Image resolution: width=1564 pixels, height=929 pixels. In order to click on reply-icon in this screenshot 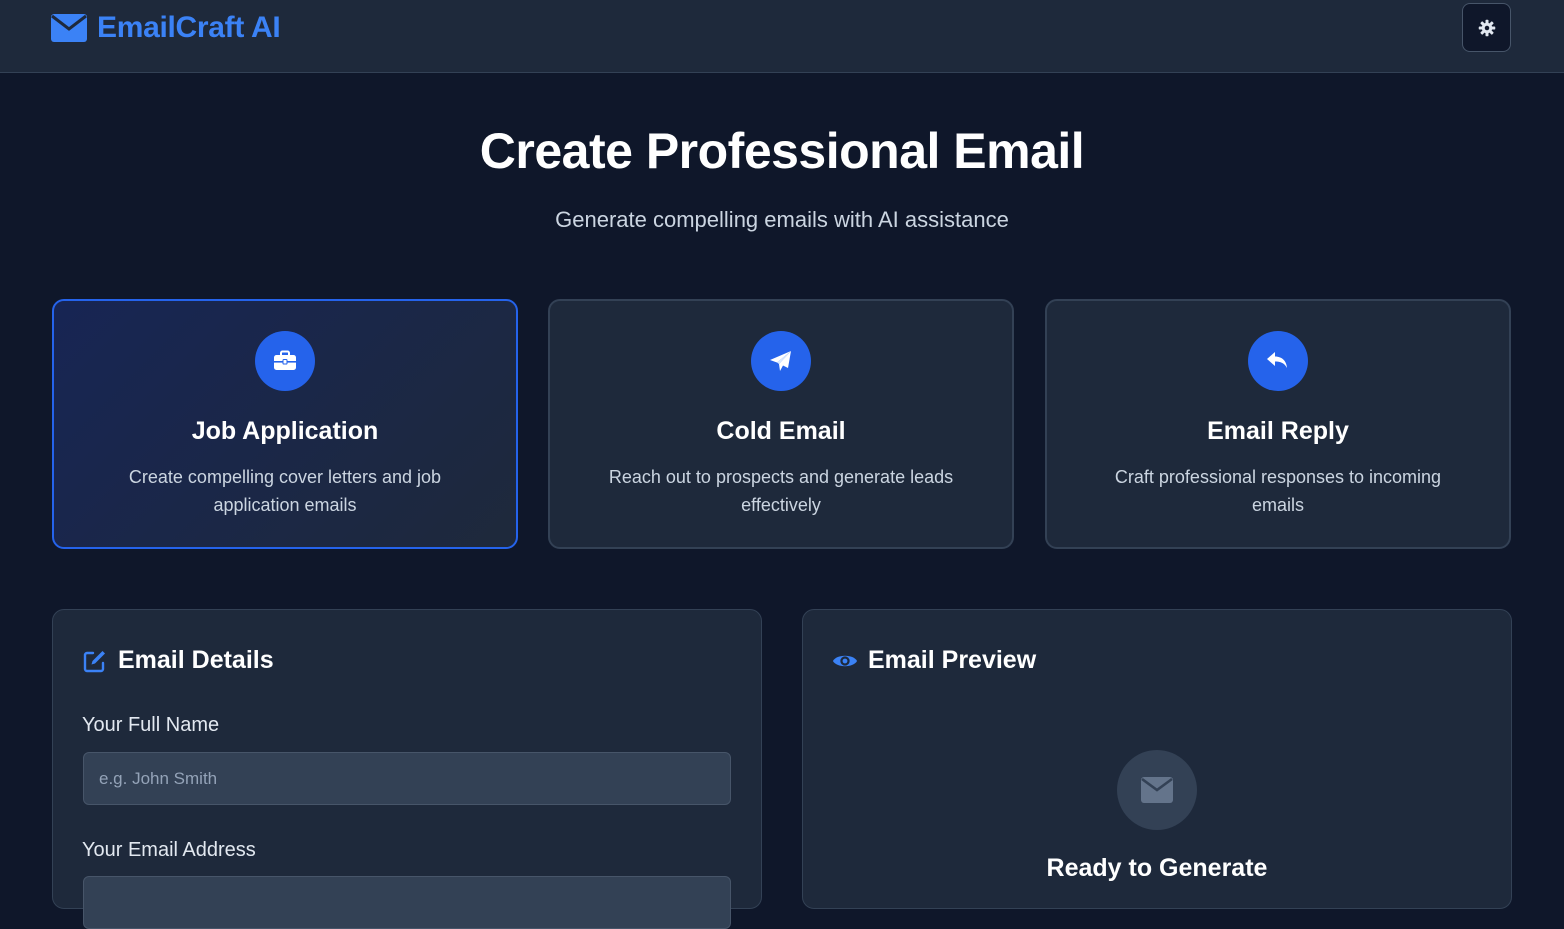, I will do `click(1277, 360)`.